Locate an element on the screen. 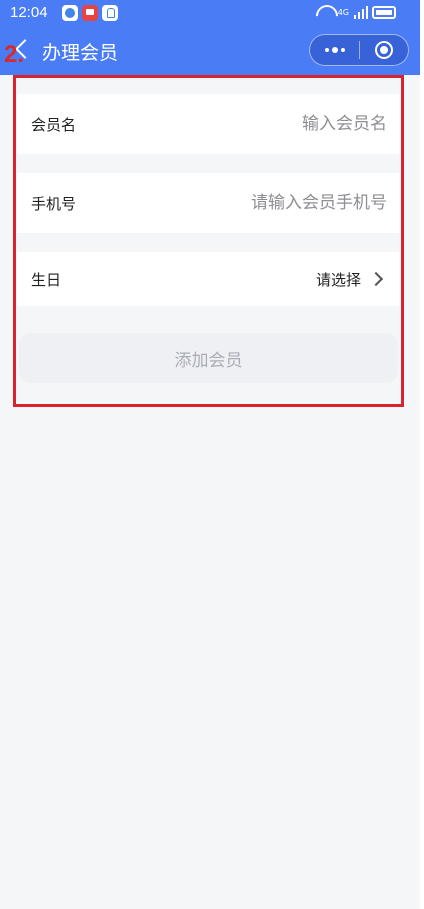 The height and width of the screenshot is (909, 424). close-button is located at coordinates (384, 50).